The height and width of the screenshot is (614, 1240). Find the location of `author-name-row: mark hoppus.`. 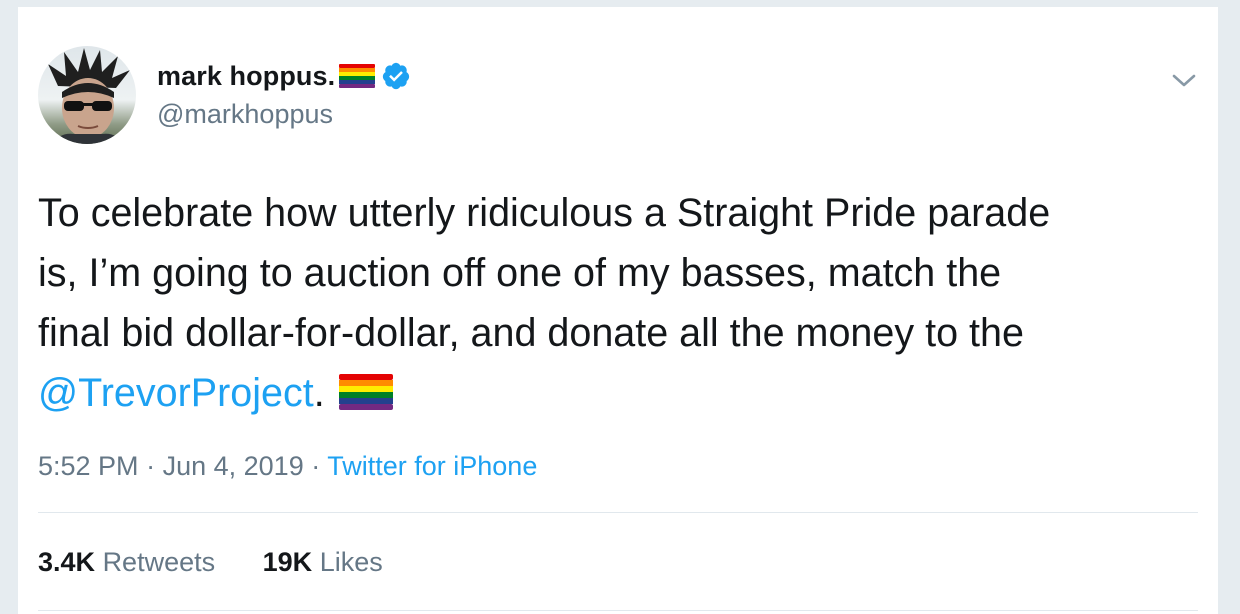

author-name-row: mark hoppus. is located at coordinates (284, 76).